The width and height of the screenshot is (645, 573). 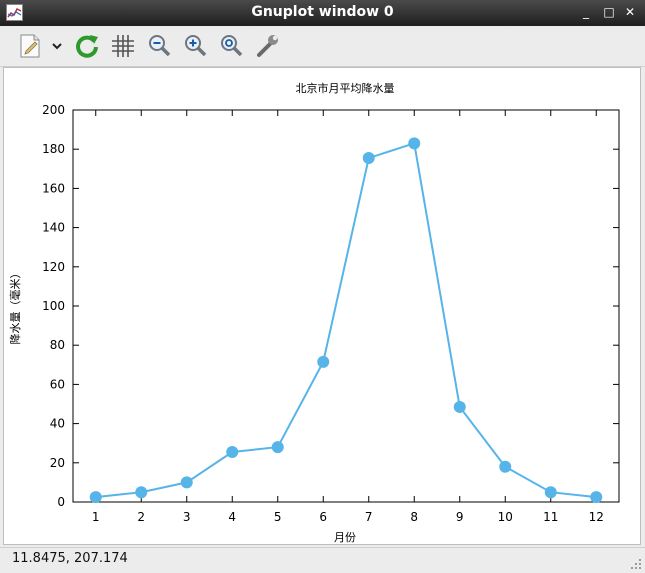 What do you see at coordinates (70, 558) in the screenshot?
I see `mouse-coordinates: 11.8475, 207.174` at bounding box center [70, 558].